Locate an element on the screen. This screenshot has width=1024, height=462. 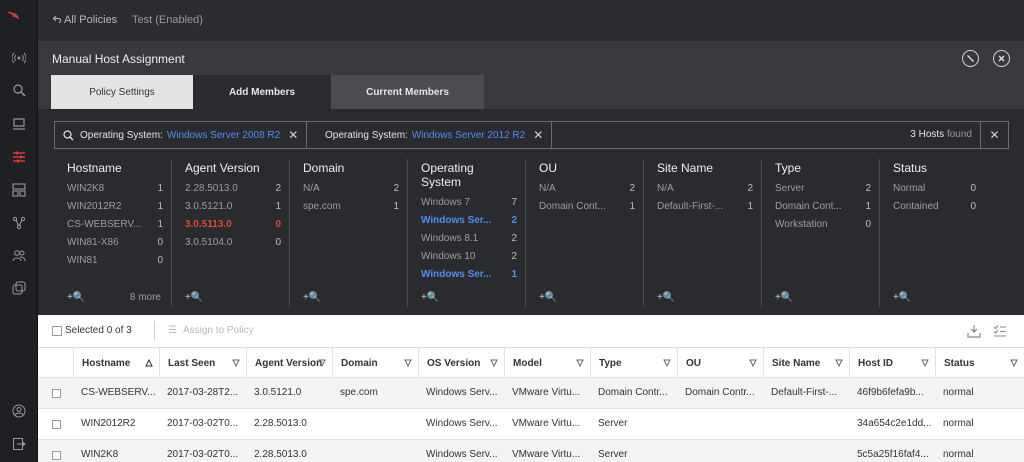
facet-title: Status is located at coordinates (910, 168).